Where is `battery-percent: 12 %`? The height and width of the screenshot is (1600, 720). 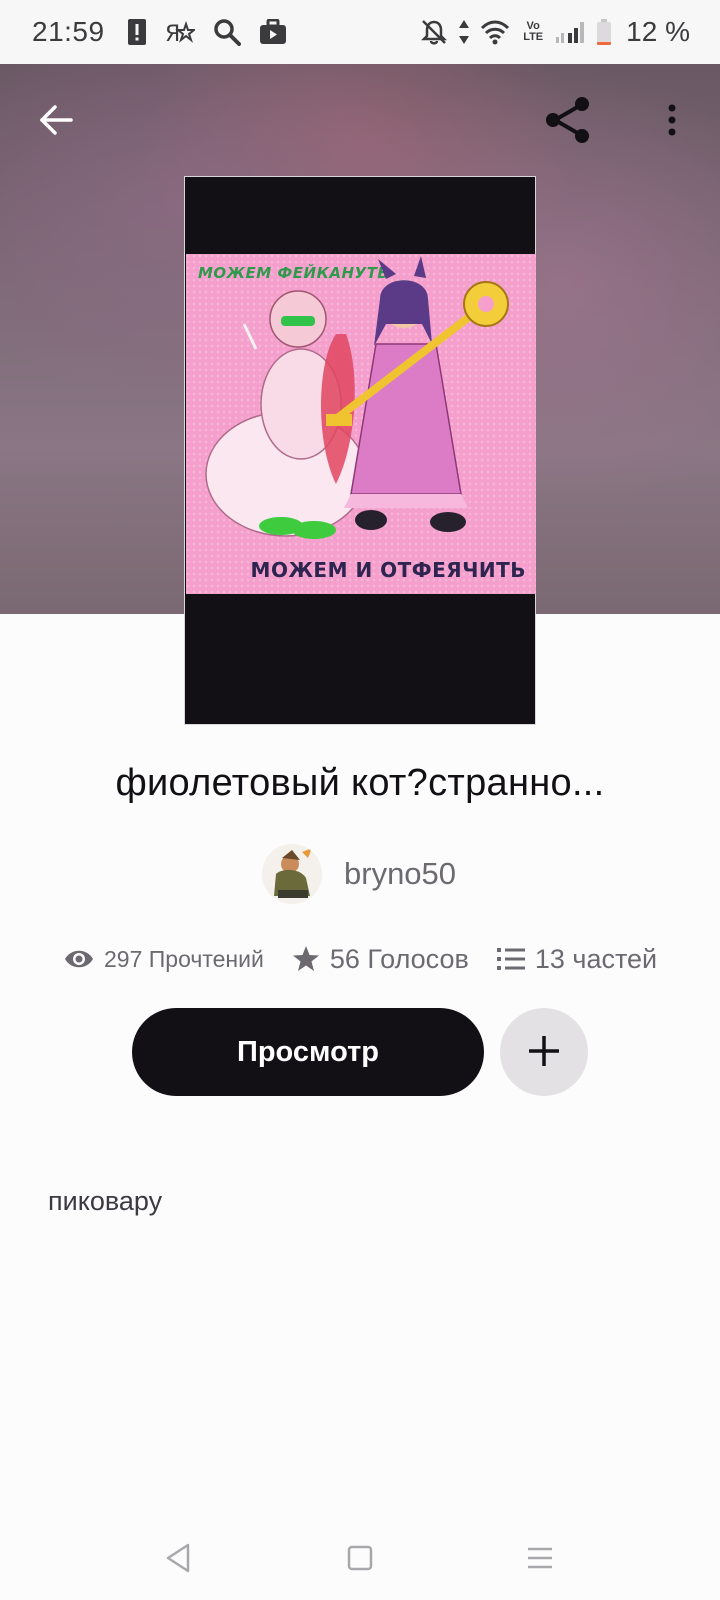 battery-percent: 12 % is located at coordinates (658, 31).